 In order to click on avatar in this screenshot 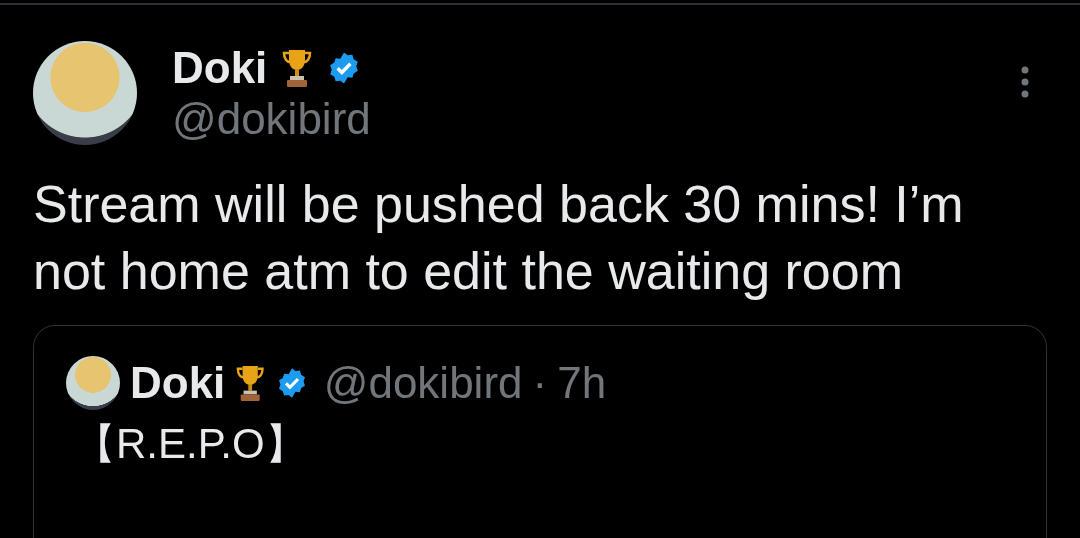, I will do `click(93, 383)`.